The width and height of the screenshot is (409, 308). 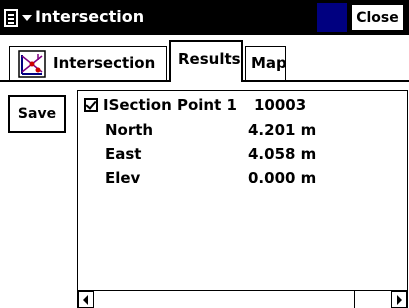 I want to click on tab-map: Map, so click(x=266, y=63).